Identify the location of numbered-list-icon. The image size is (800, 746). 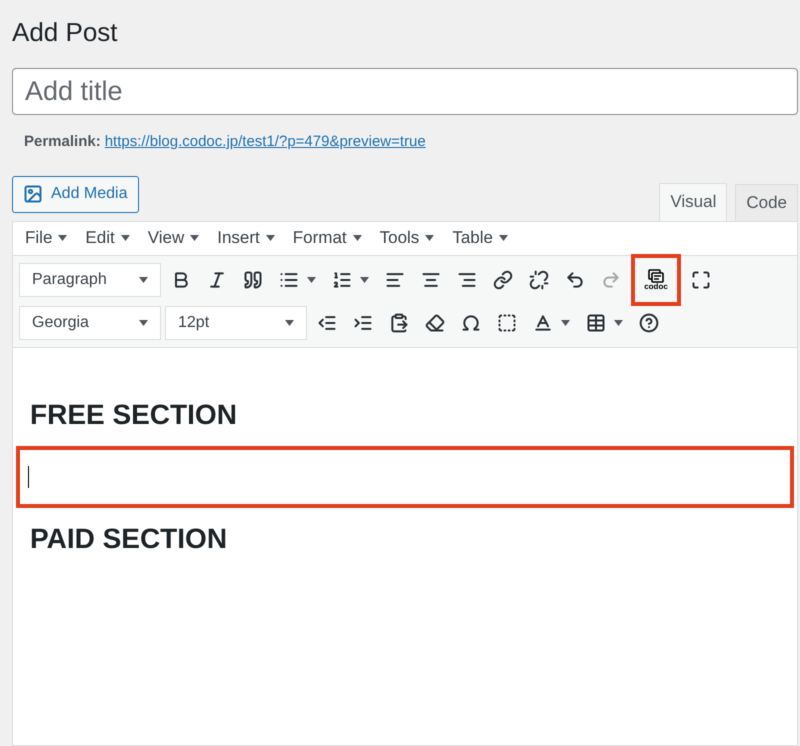
(342, 280).